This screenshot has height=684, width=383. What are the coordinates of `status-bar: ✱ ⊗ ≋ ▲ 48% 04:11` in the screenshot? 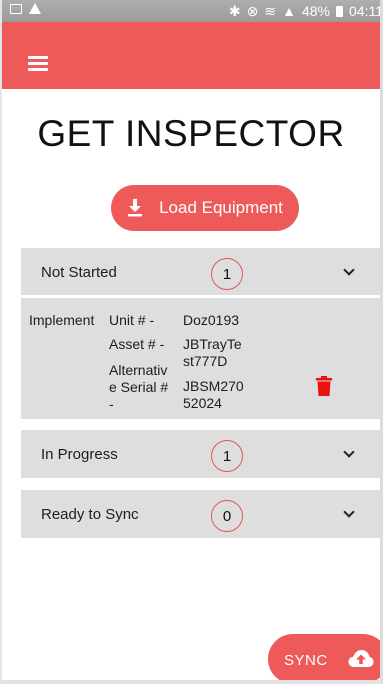 It's located at (192, 11).